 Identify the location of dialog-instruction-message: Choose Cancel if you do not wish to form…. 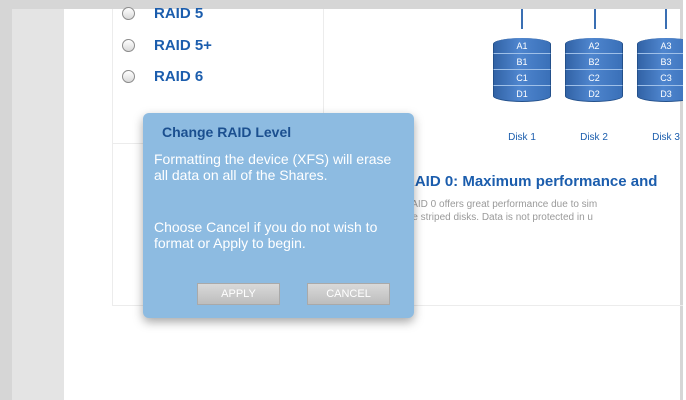
(266, 235).